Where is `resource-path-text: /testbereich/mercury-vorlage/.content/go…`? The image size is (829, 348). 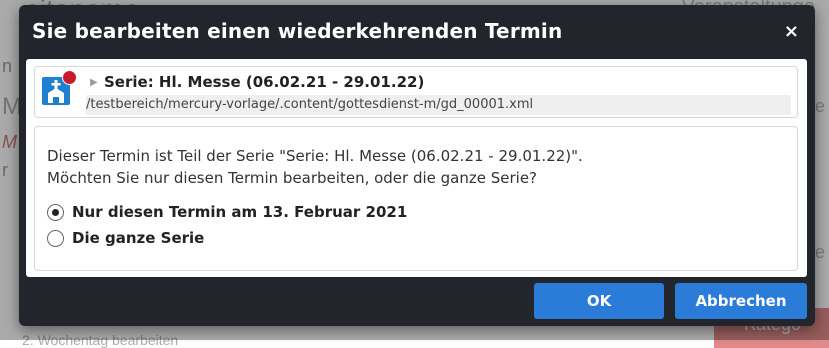
resource-path-text: /testbereich/mercury-vorlage/.content/go… is located at coordinates (310, 104).